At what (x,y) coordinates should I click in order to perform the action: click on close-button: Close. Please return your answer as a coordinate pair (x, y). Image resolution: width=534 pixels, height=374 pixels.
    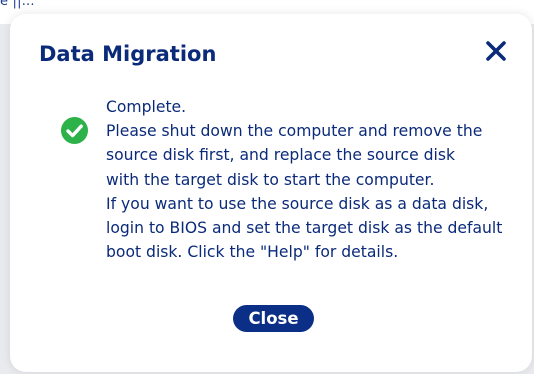
    Looking at the image, I should click on (273, 318).